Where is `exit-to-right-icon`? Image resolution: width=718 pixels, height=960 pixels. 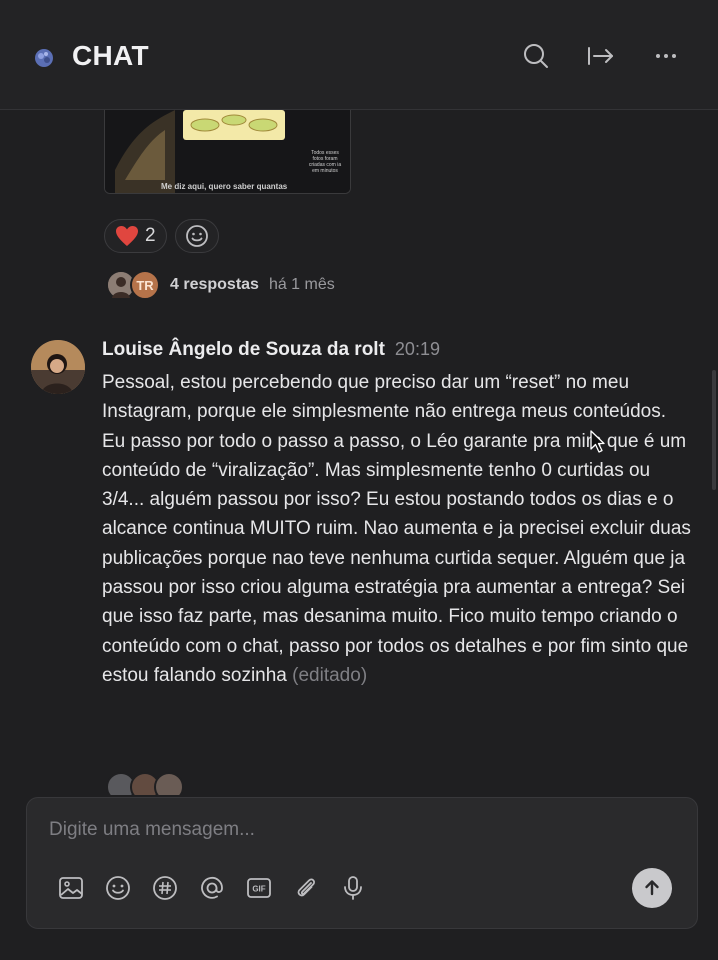
exit-to-right-icon is located at coordinates (600, 56).